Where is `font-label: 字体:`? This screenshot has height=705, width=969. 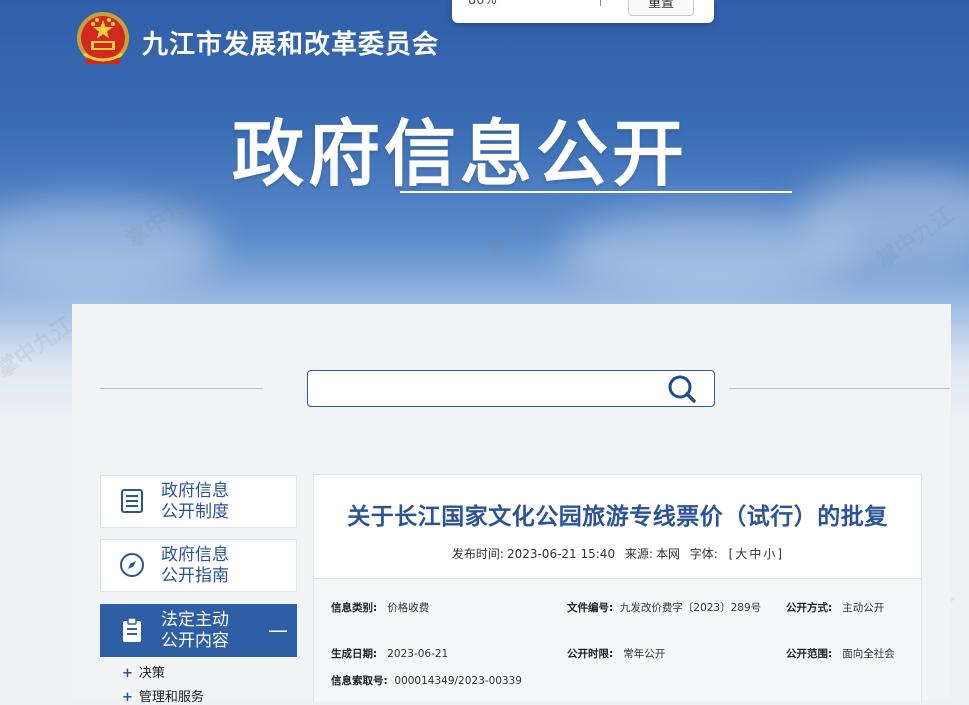 font-label: 字体: is located at coordinates (703, 554).